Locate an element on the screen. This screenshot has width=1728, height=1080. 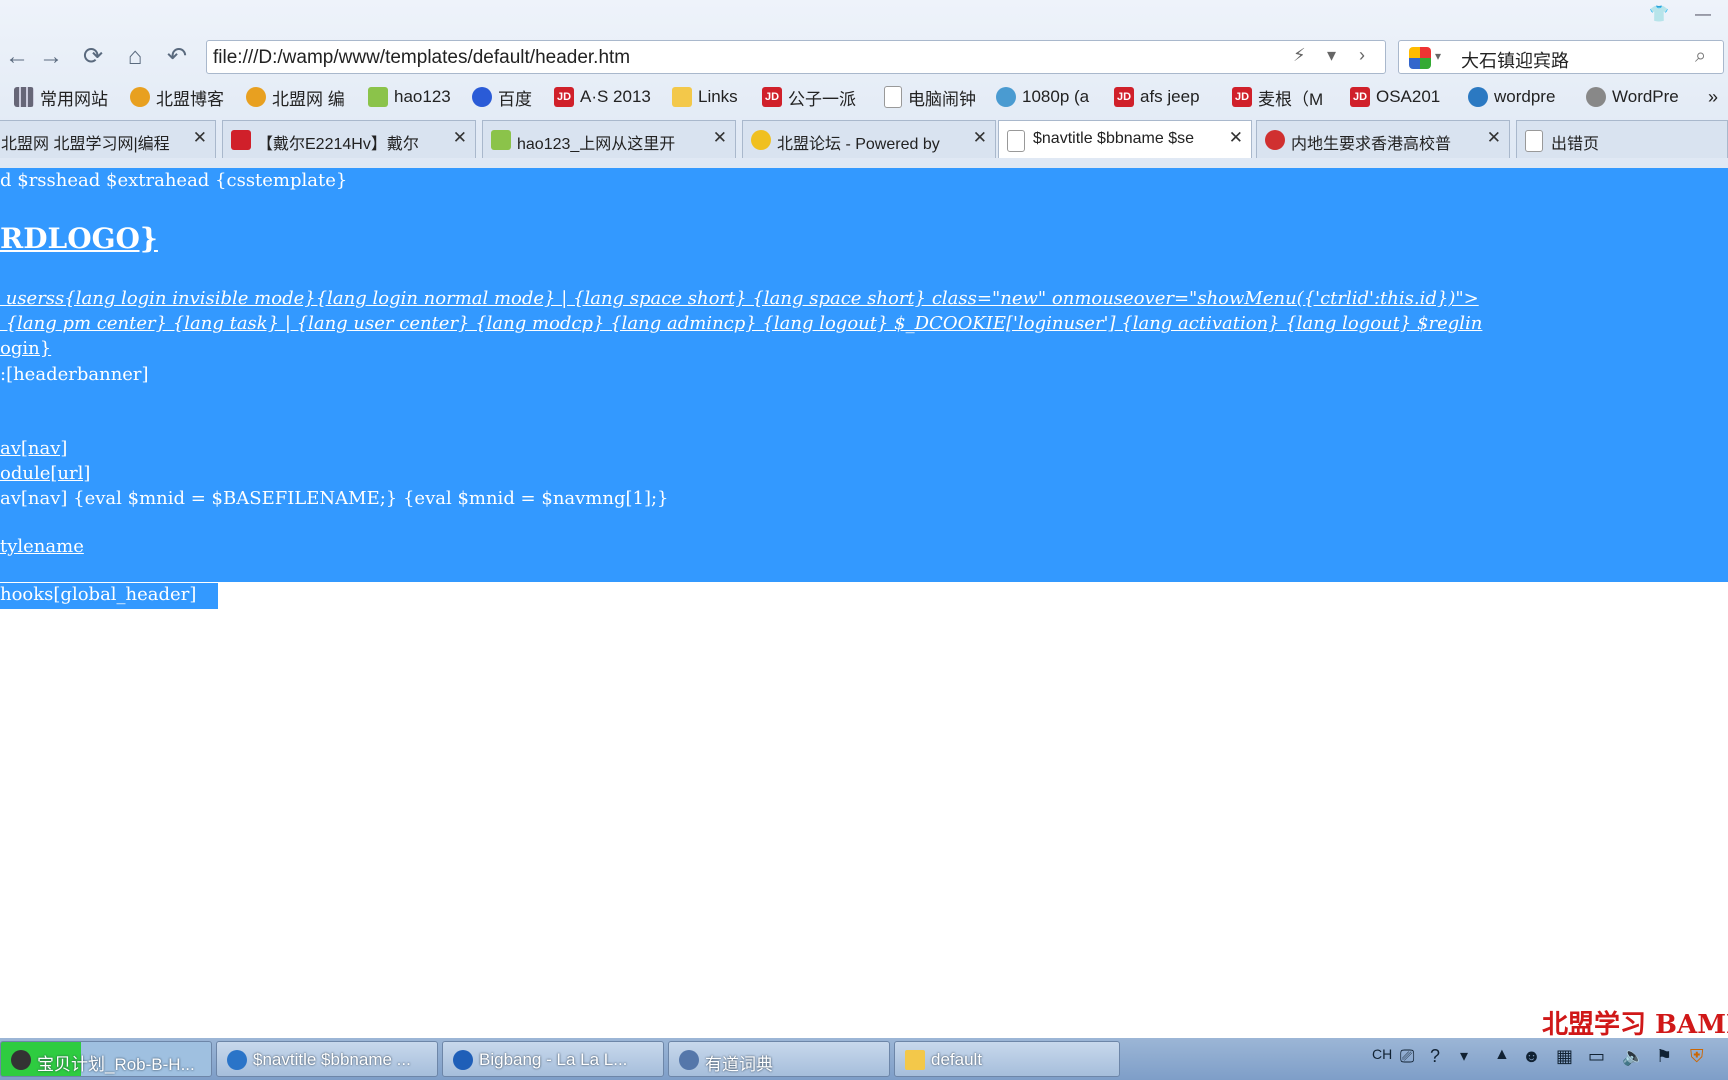
bookmark-item: 常用网站 is located at coordinates (61, 97).